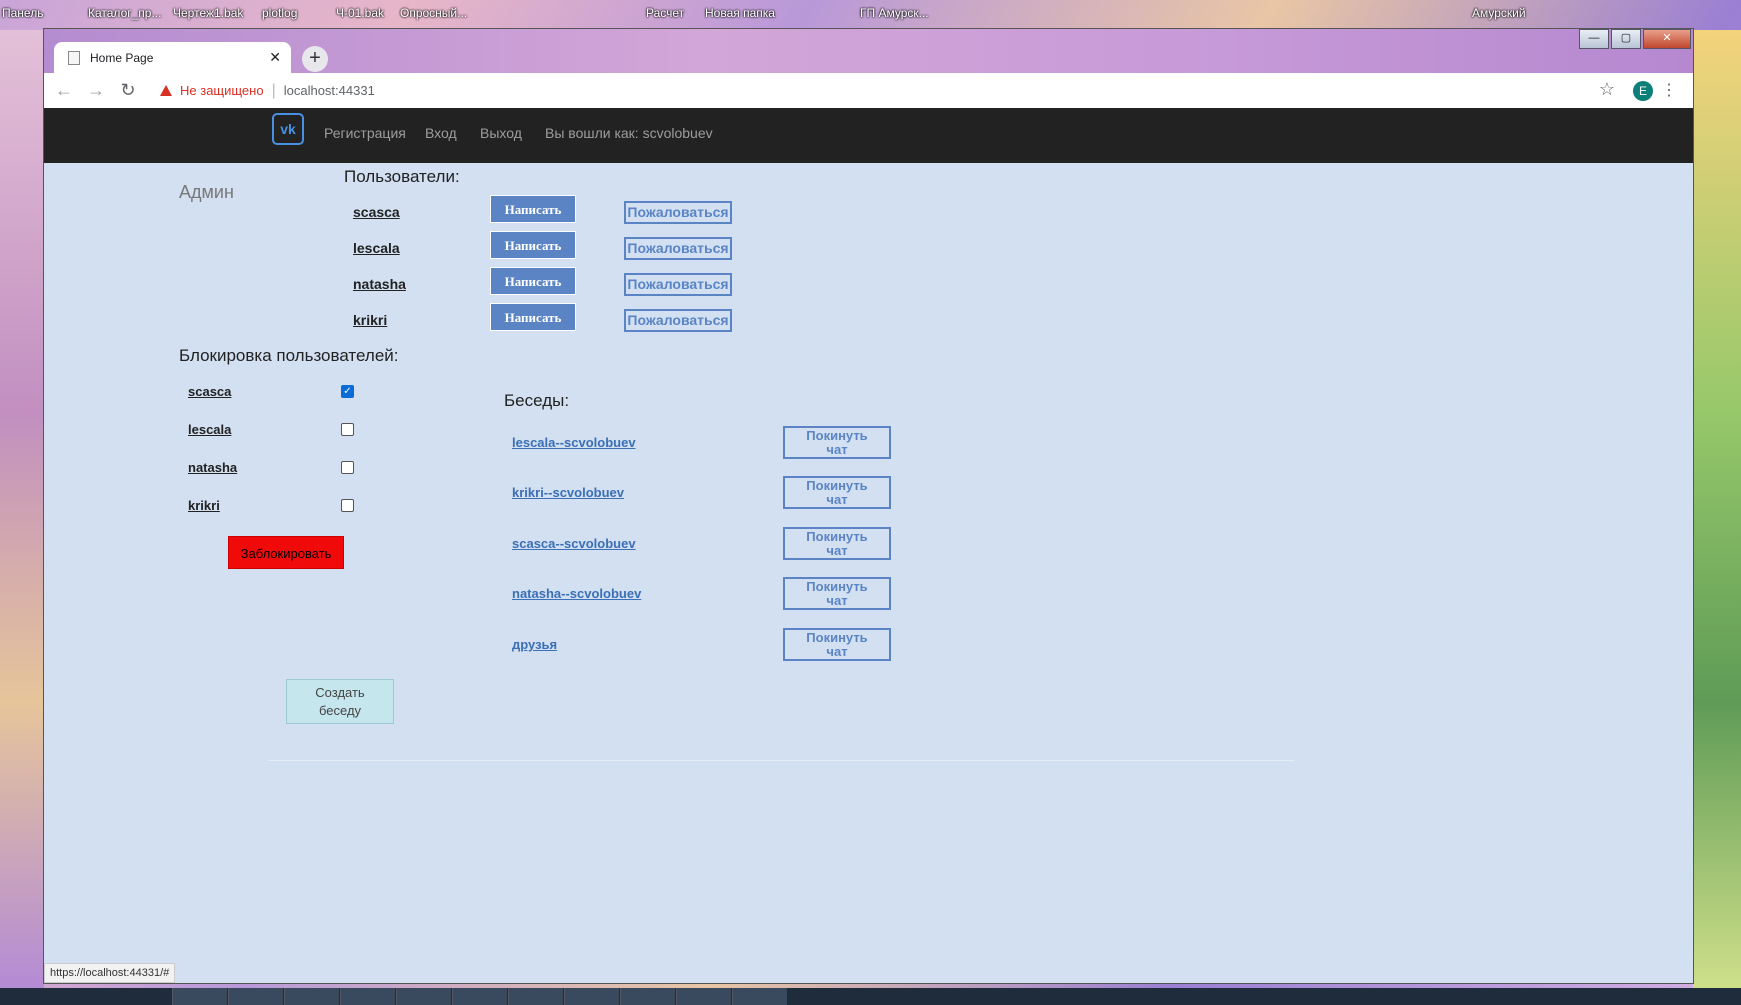 This screenshot has height=1005, width=1741. I want to click on user-link-krikri: krikri, so click(370, 320).